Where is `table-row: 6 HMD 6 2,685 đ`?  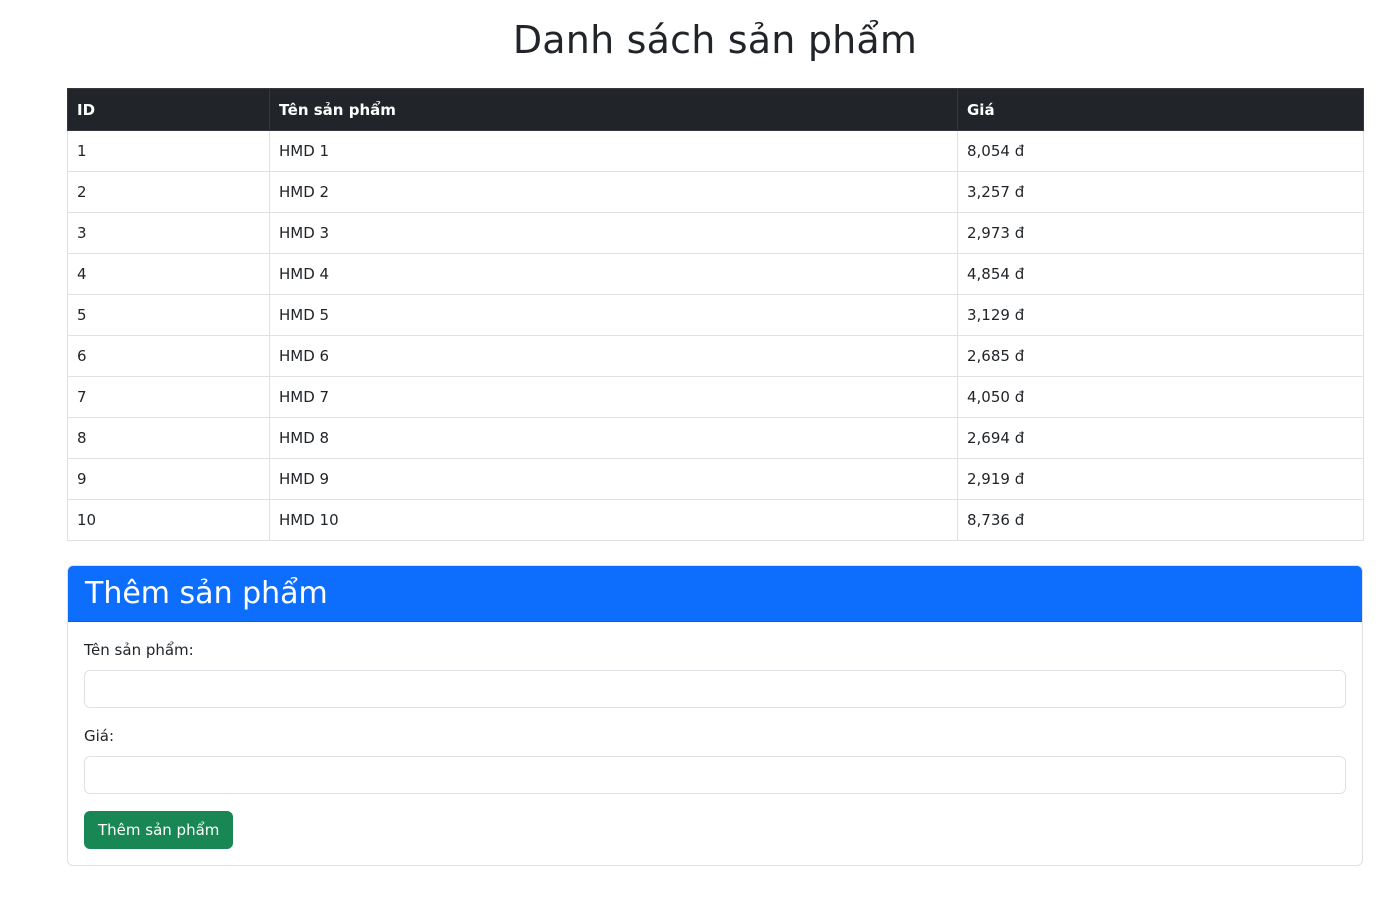 table-row: 6 HMD 6 2,685 đ is located at coordinates (715, 356).